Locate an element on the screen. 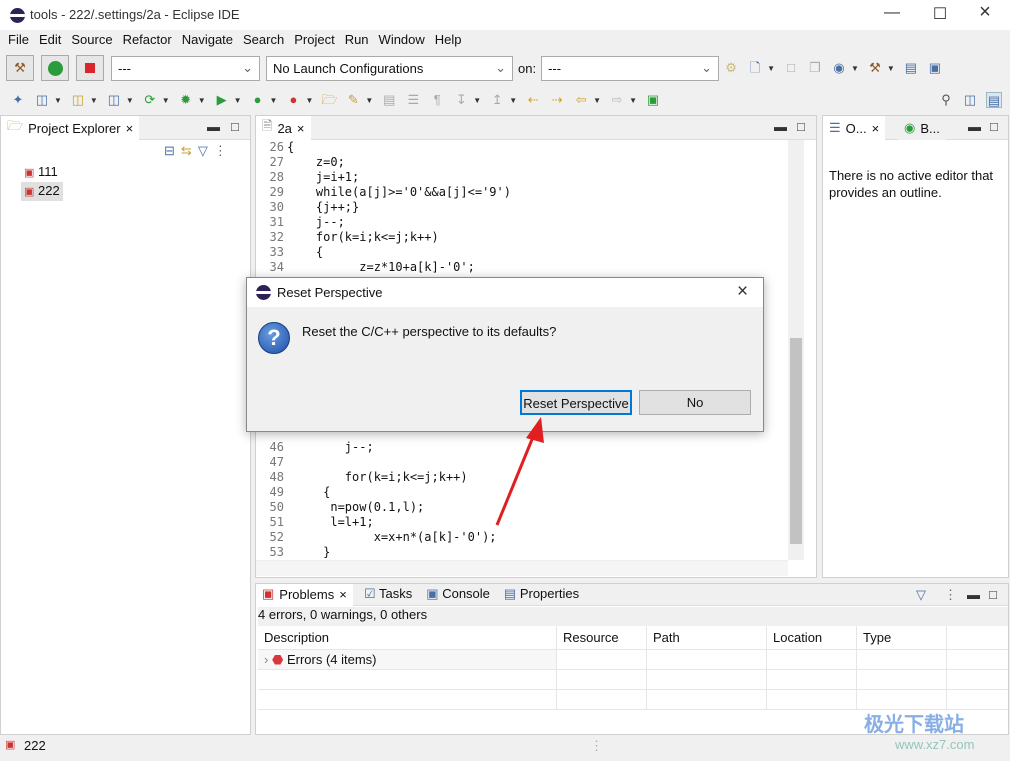 Image resolution: width=1010 pixels, height=761 pixels. arrow-head is located at coordinates (535, 430).